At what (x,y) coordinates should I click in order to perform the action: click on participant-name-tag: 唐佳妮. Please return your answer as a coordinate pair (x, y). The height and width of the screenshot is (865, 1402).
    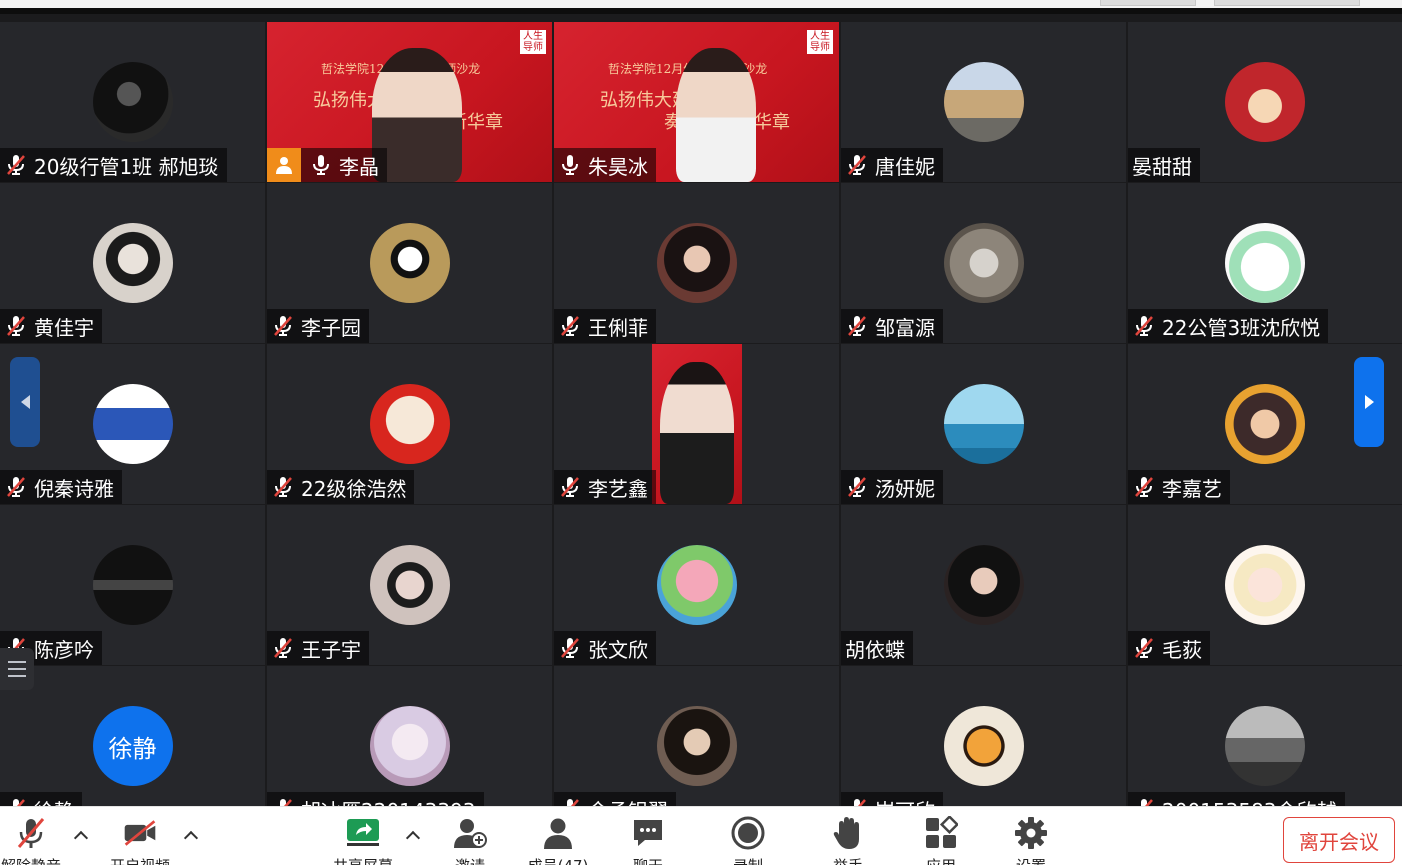
    Looking at the image, I should click on (892, 165).